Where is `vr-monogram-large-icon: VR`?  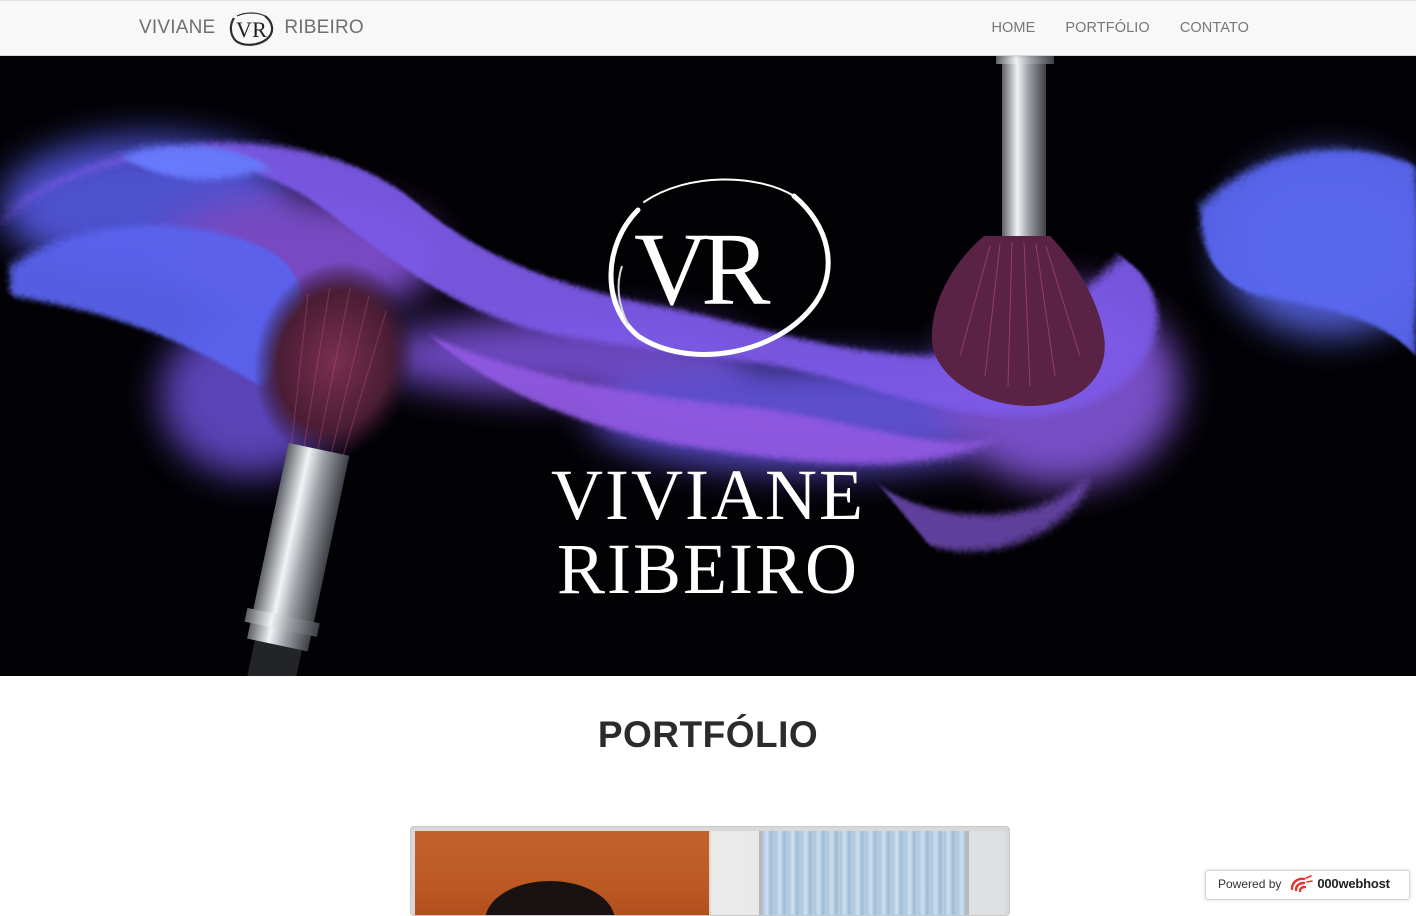 vr-monogram-large-icon: VR is located at coordinates (719, 267).